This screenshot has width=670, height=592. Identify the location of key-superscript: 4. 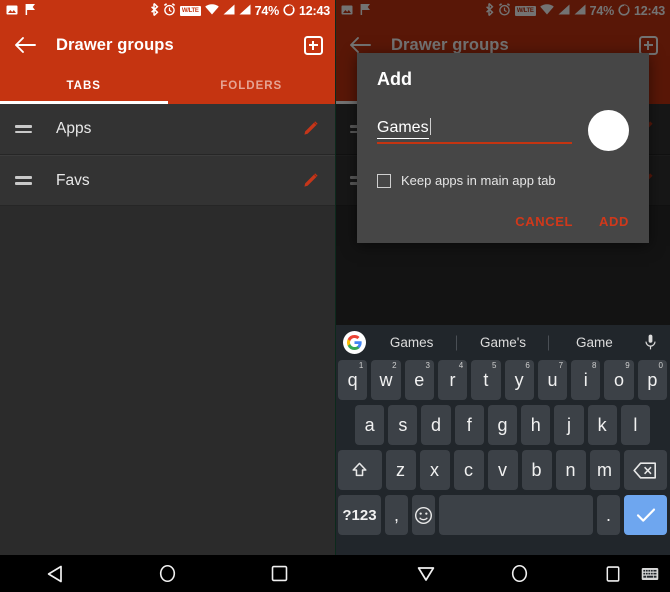
(461, 365).